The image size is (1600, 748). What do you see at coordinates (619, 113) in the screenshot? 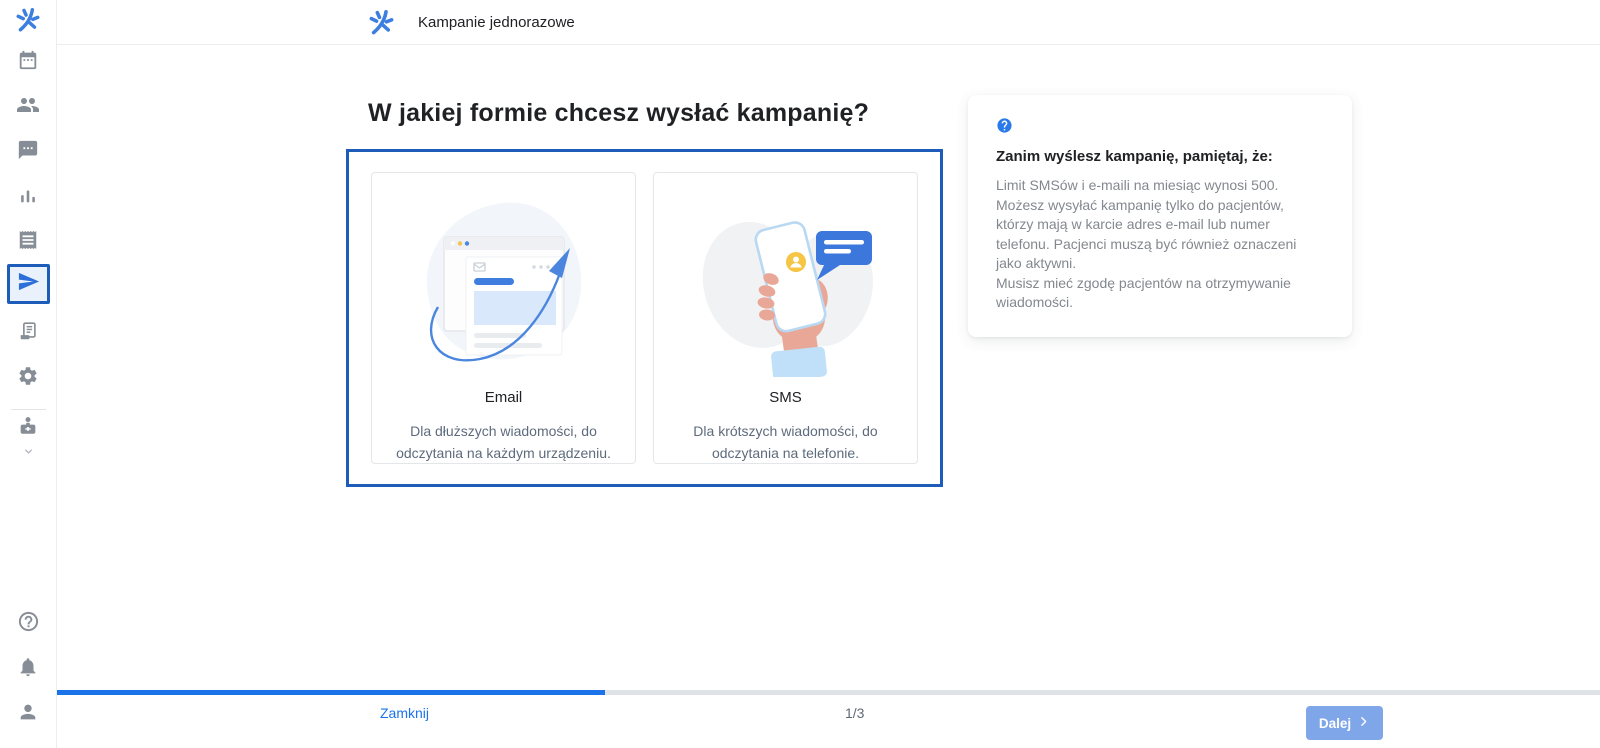
I see `main-heading: W jakiej formie chcesz wysłać kampanię?` at bounding box center [619, 113].